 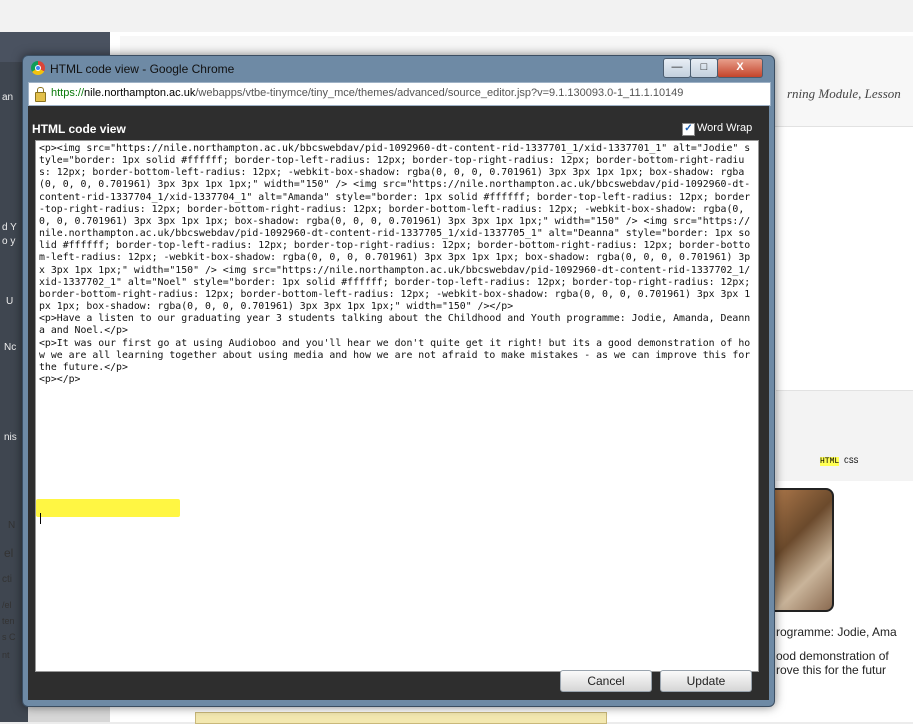 What do you see at coordinates (456, 16) in the screenshot?
I see `background-top-strip` at bounding box center [456, 16].